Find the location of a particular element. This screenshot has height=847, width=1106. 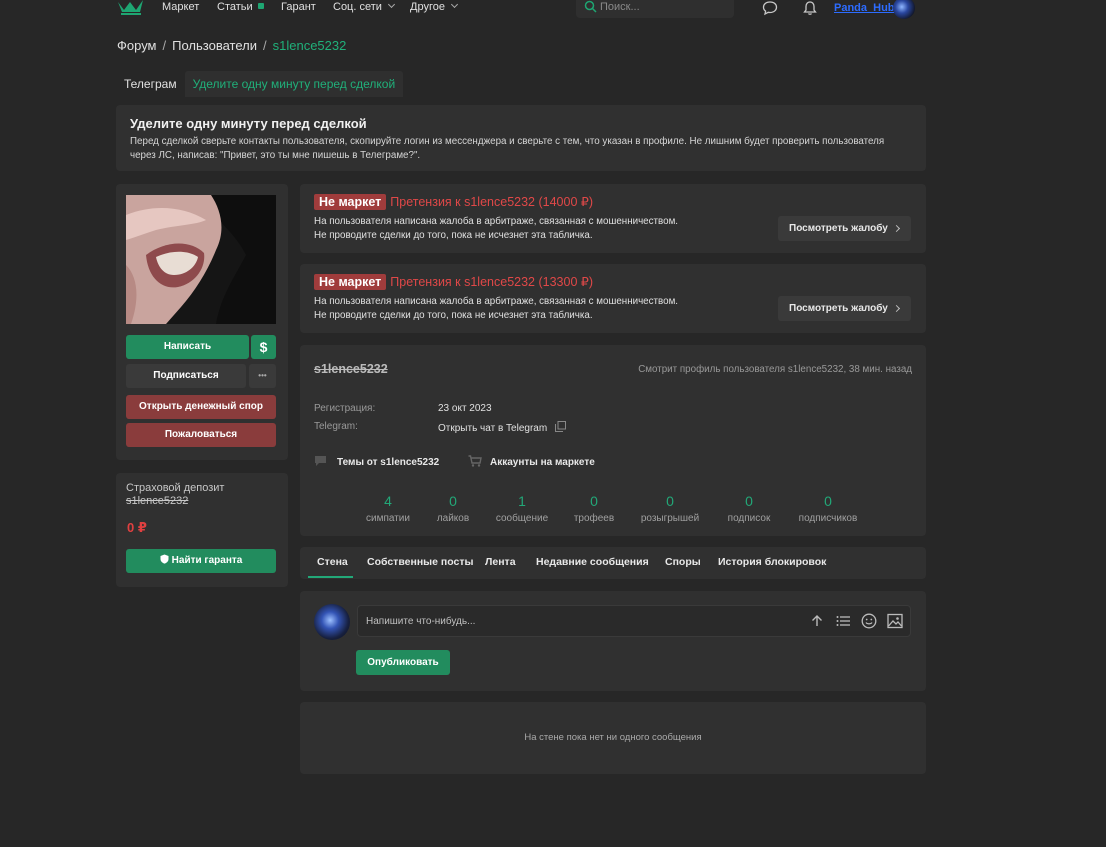

wall-panel: На стене пока нет ни одного сообщения is located at coordinates (613, 738).